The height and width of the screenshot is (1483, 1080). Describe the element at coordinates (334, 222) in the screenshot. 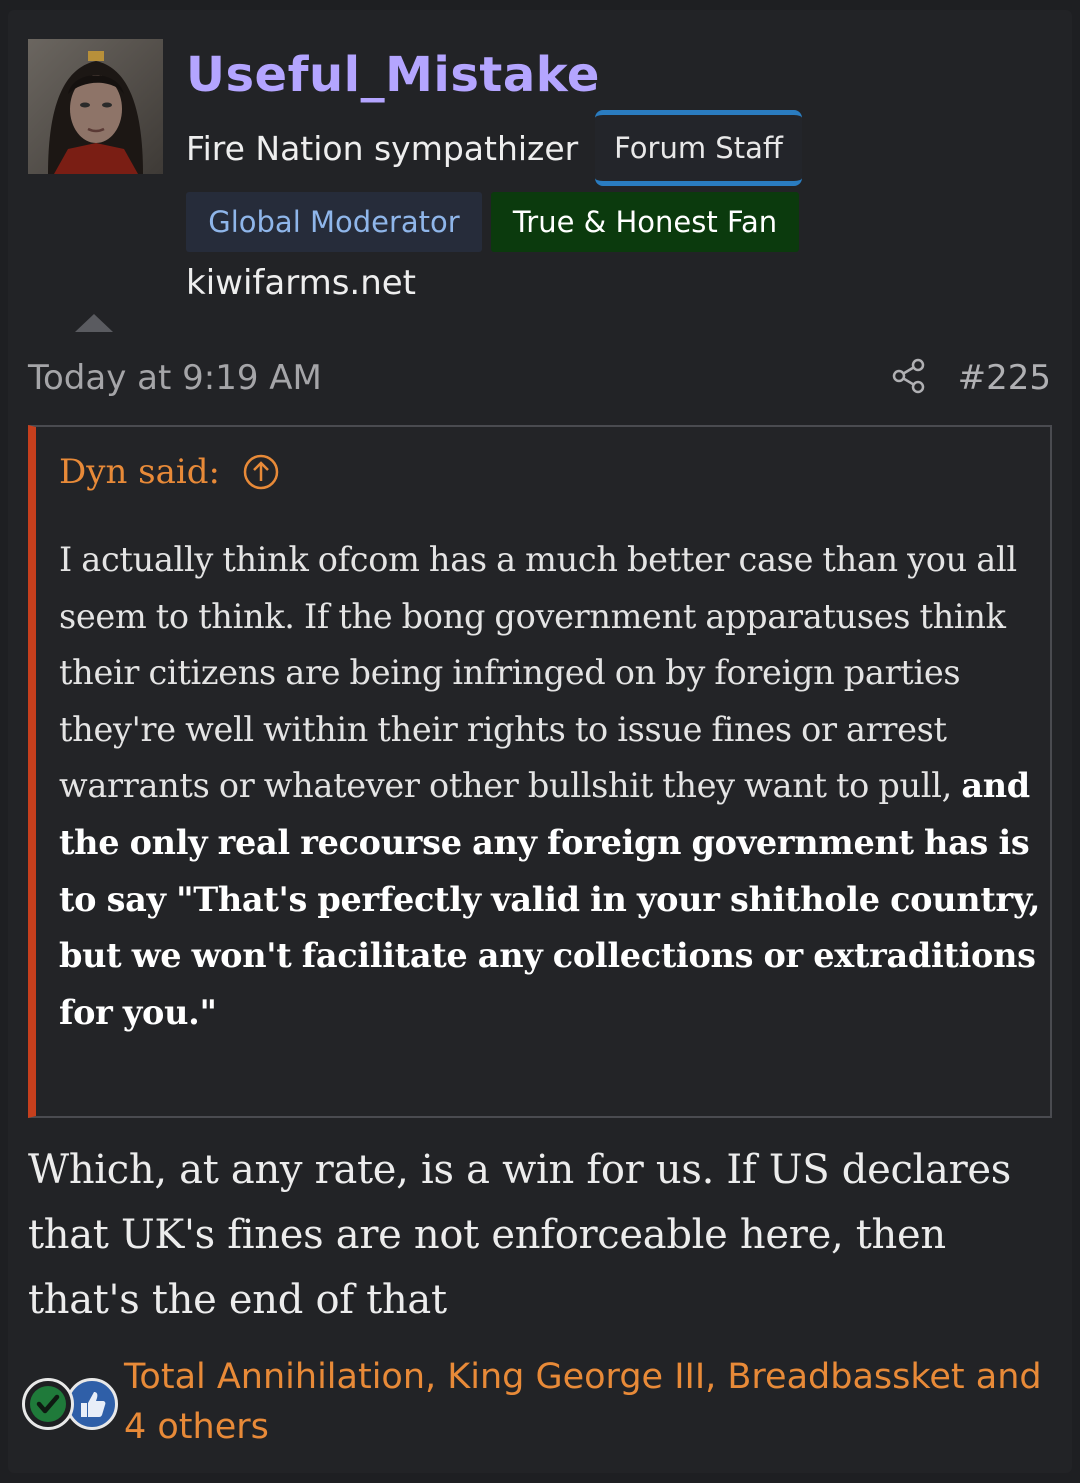

I see `global-moderator-banner: Global Moderator` at that location.